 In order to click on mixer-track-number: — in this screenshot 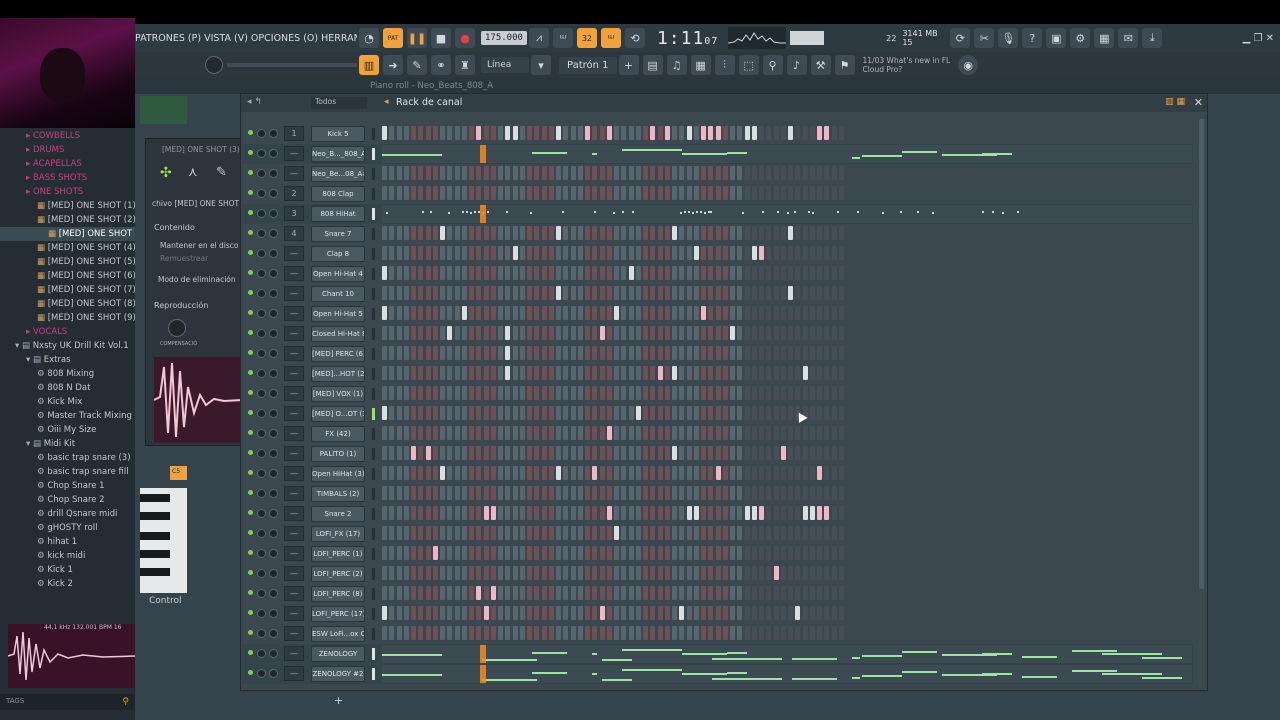, I will do `click(294, 373)`.